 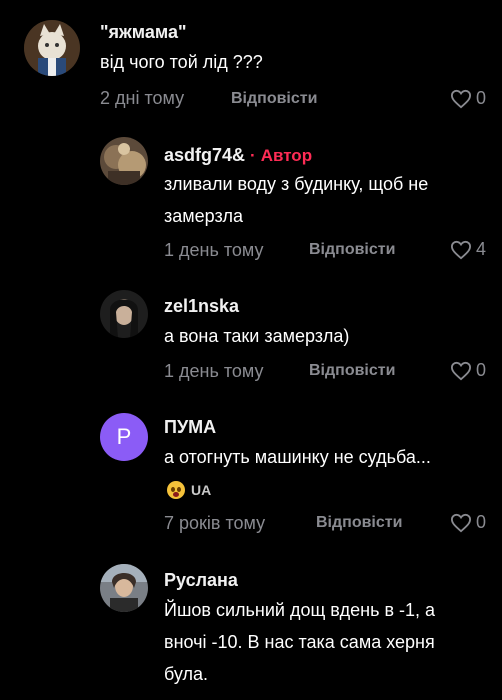 What do you see at coordinates (201, 580) in the screenshot?
I see `comment-username: Руслана` at bounding box center [201, 580].